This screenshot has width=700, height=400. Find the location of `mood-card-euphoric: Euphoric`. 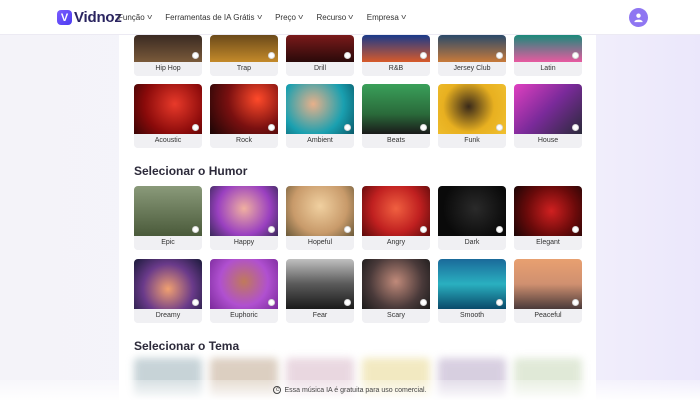

mood-card-euphoric: Euphoric is located at coordinates (244, 291).